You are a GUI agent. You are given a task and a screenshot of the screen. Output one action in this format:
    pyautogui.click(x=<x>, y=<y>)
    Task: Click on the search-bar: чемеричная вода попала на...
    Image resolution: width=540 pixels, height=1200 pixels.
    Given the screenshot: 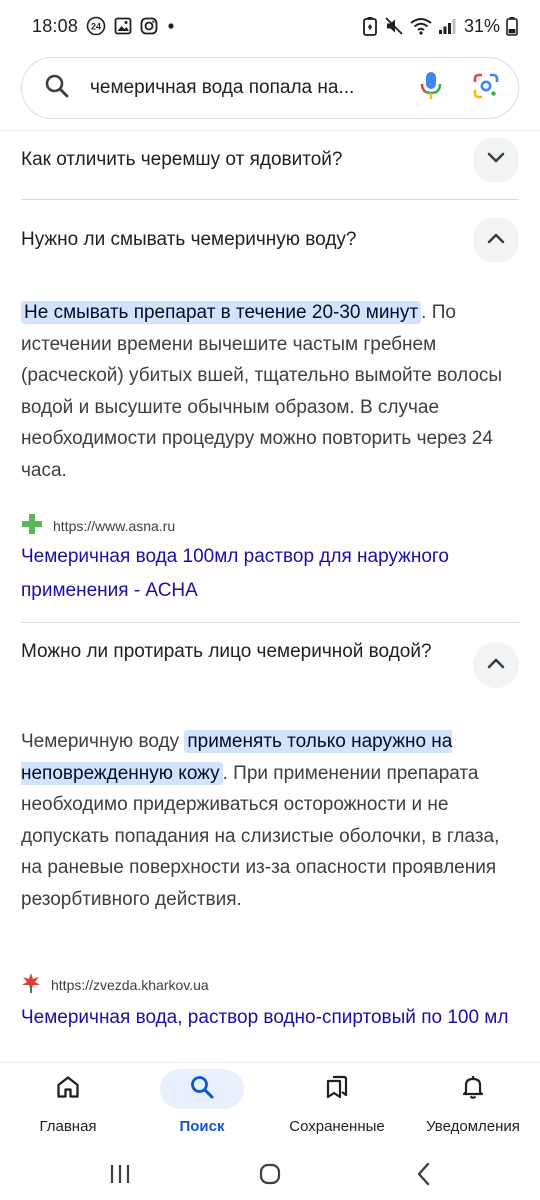 What is the action you would take?
    pyautogui.click(x=270, y=88)
    